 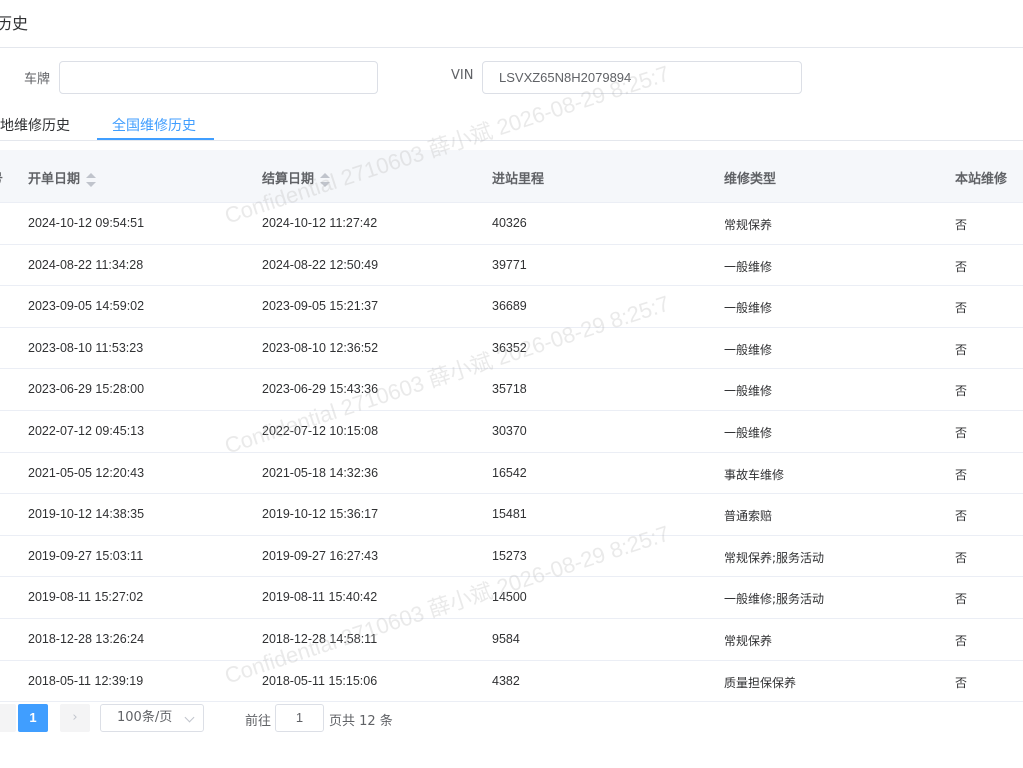 I want to click on cell-settle-date: 2019-09-27 16:27:43, so click(x=320, y=555).